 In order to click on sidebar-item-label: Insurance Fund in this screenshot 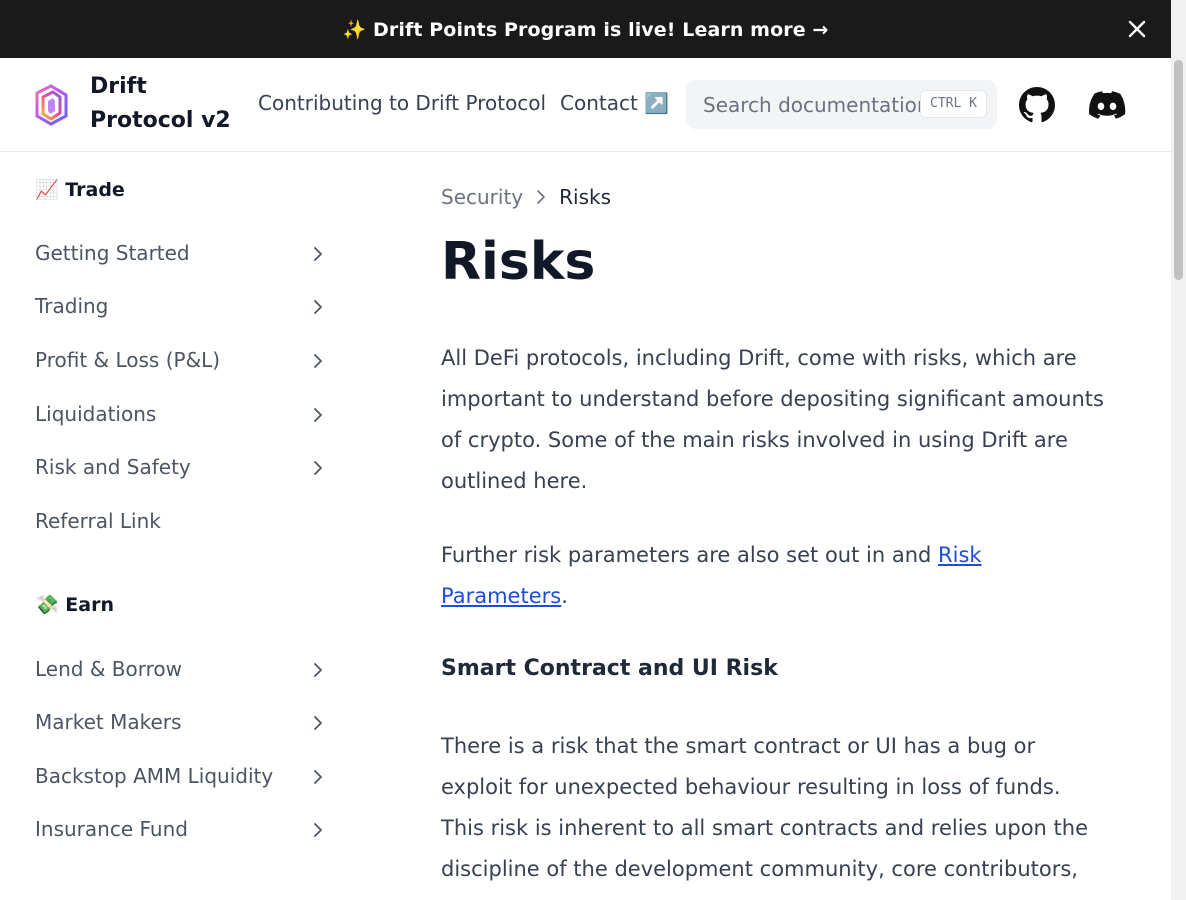, I will do `click(111, 829)`.